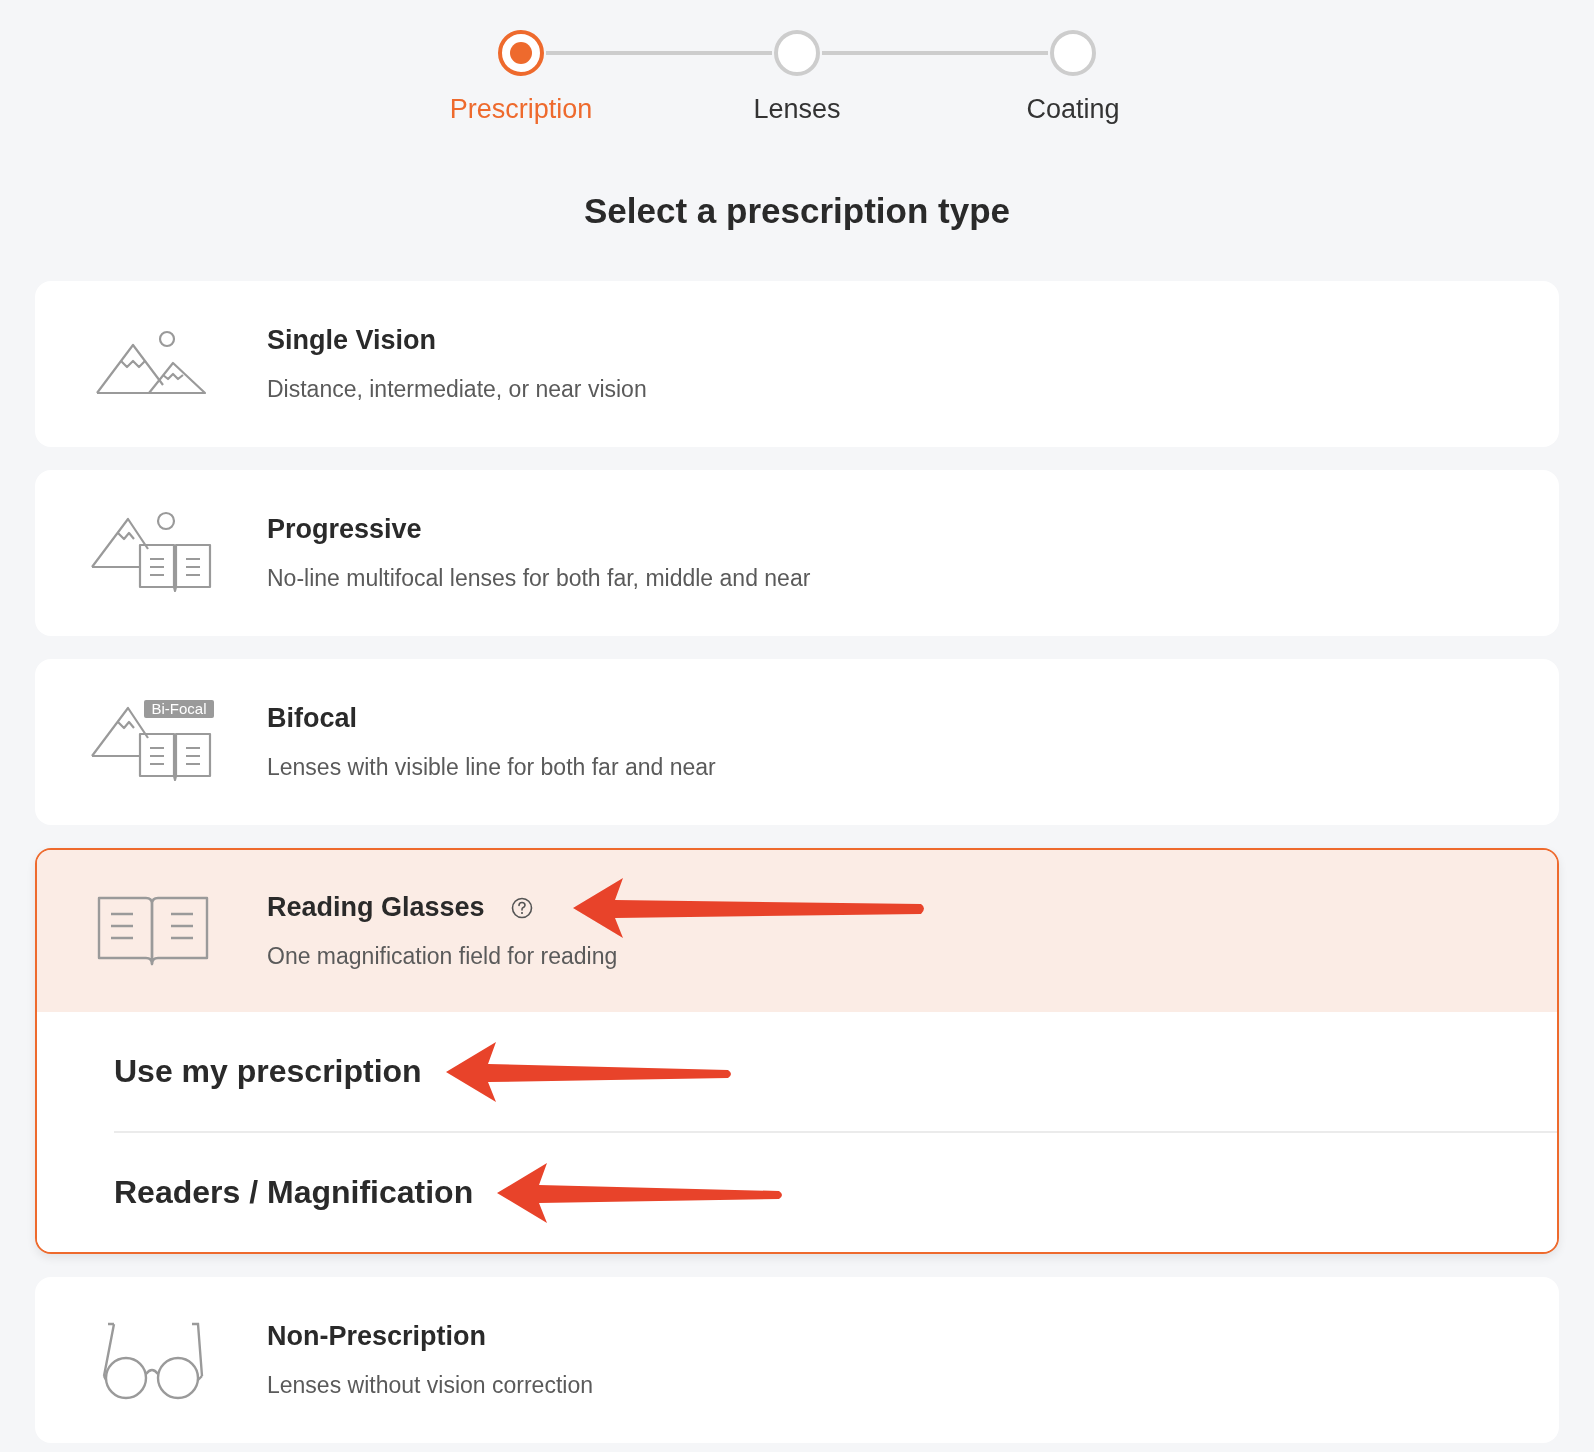  What do you see at coordinates (153, 742) in the screenshot?
I see `bifocal-drawing: Bi-Focal` at bounding box center [153, 742].